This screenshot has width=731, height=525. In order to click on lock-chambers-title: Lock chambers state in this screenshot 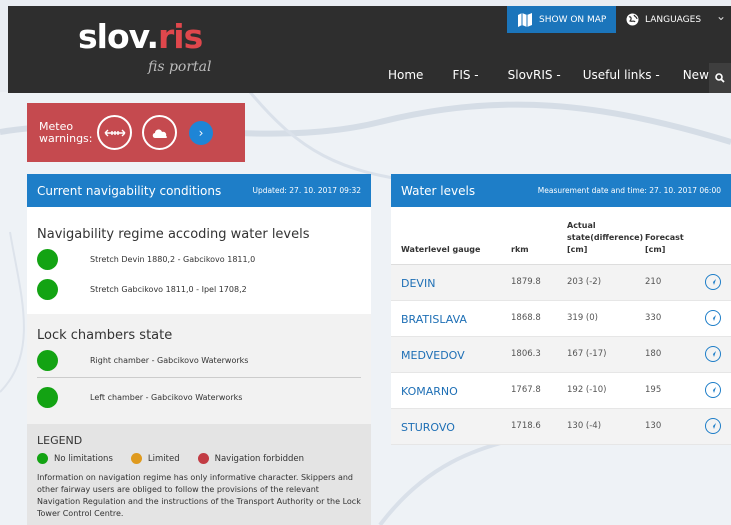, I will do `click(105, 335)`.